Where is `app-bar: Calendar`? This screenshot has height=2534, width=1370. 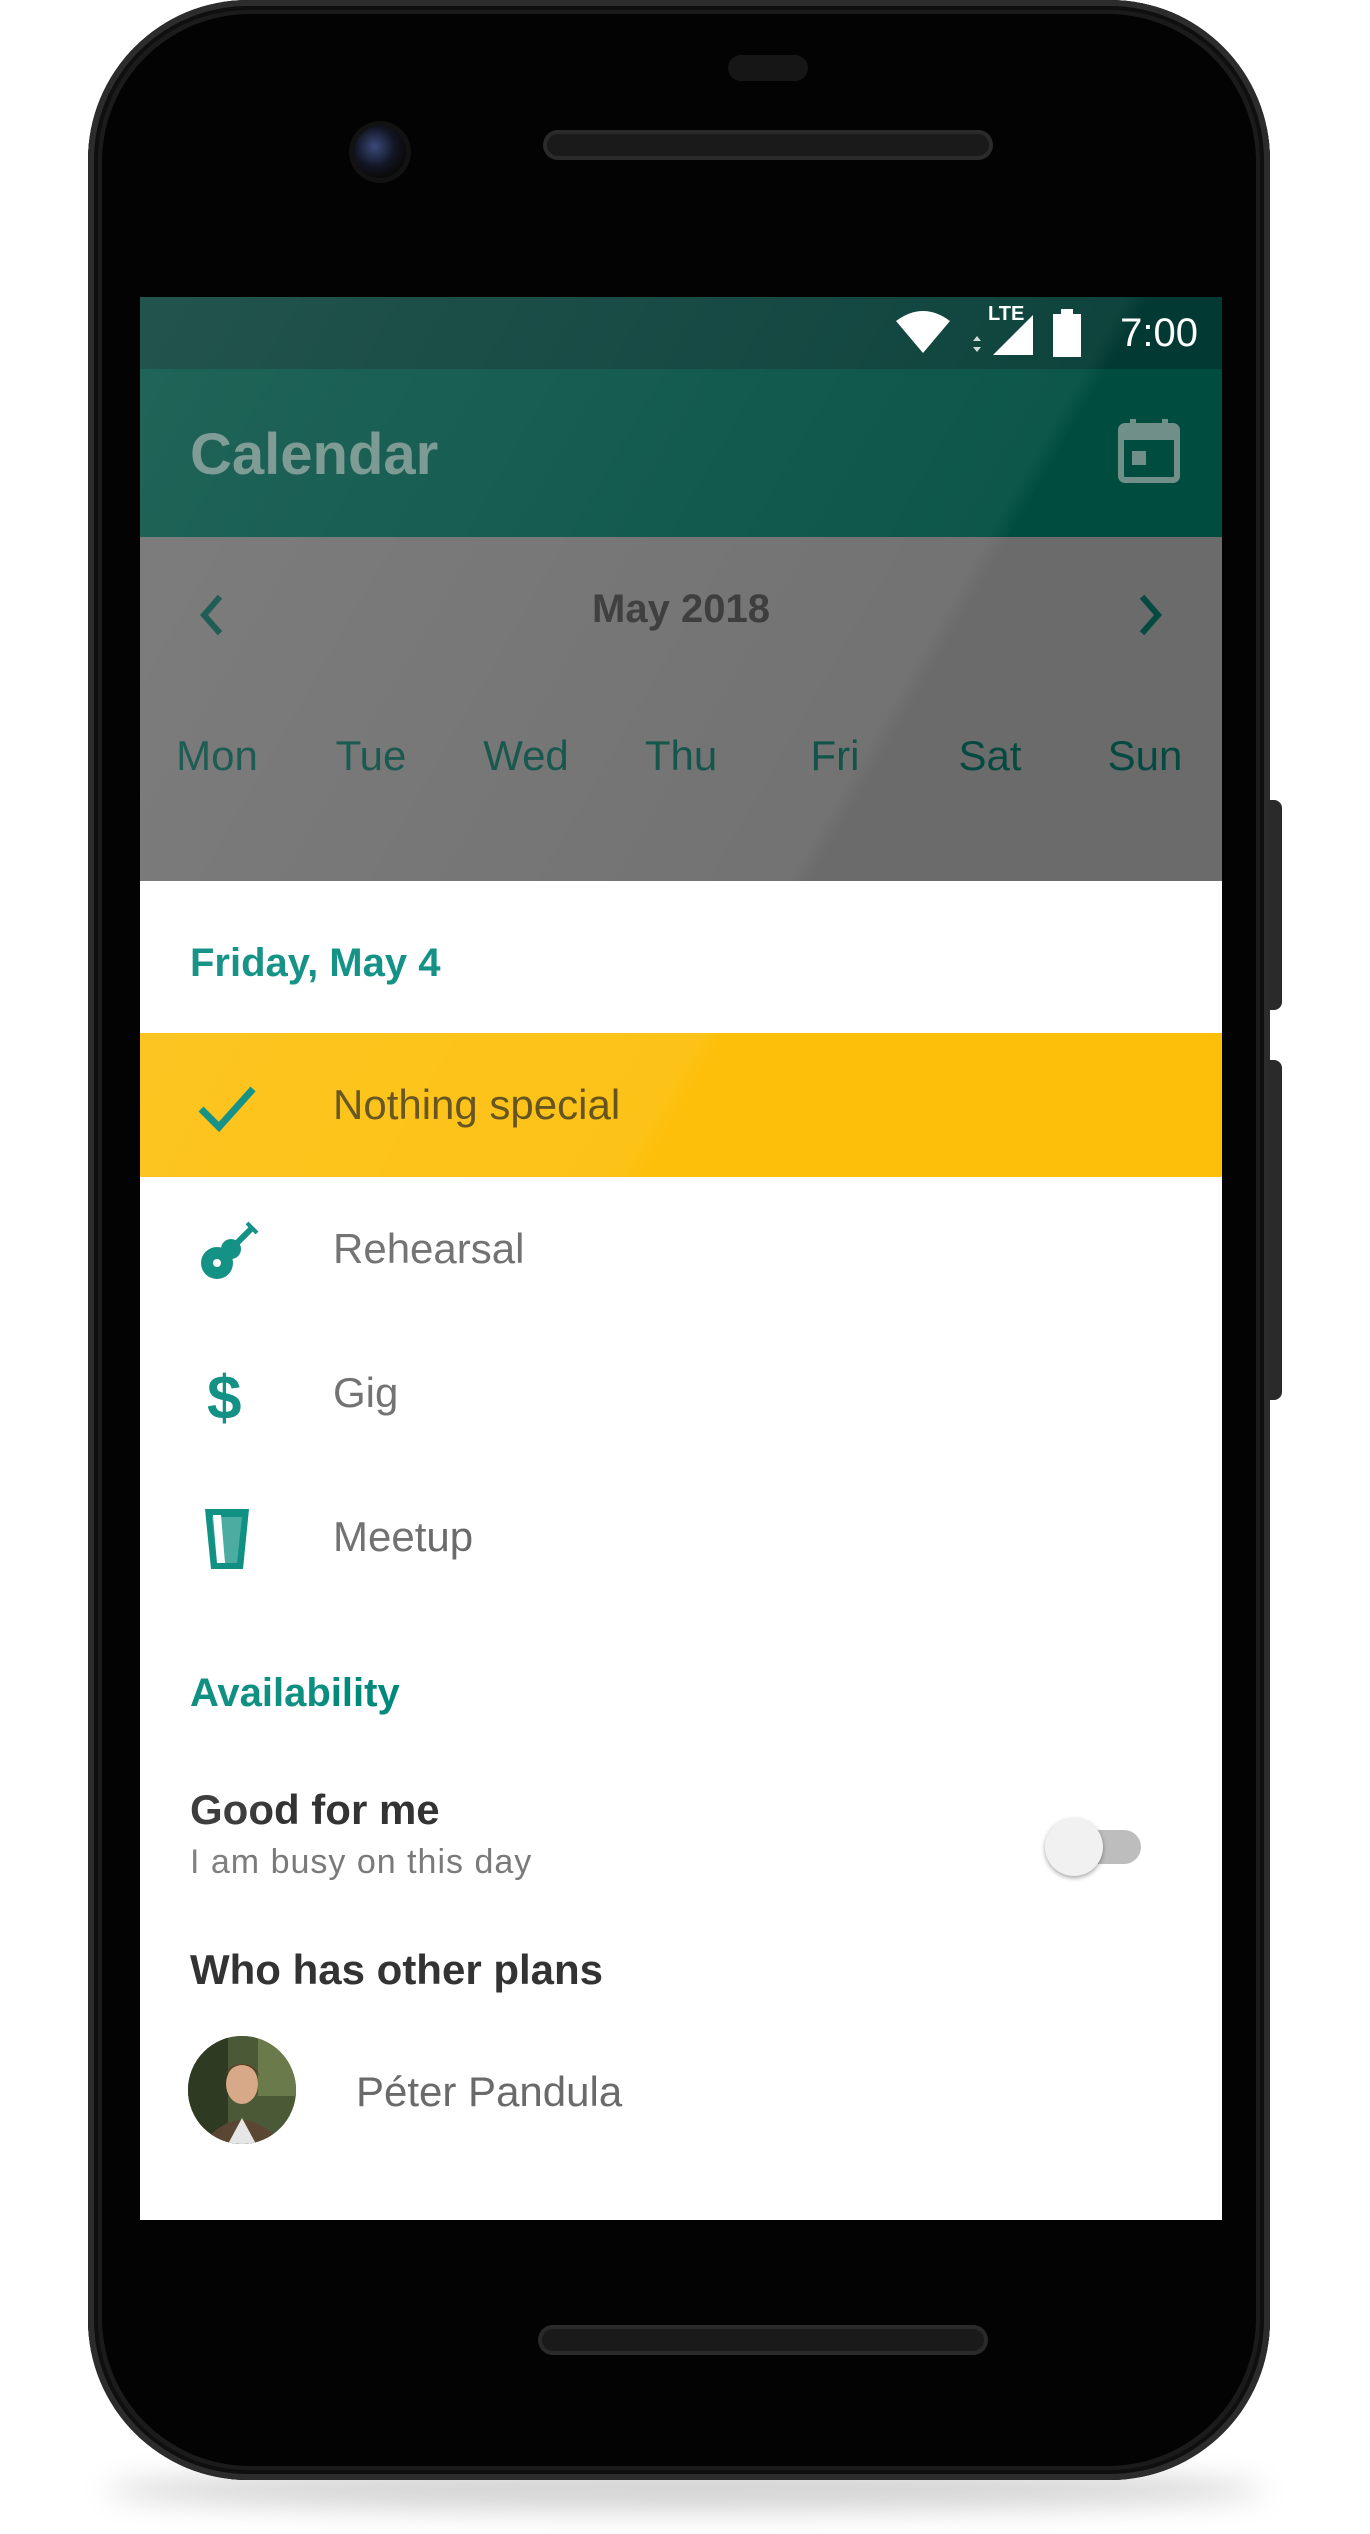
app-bar: Calendar is located at coordinates (681, 453).